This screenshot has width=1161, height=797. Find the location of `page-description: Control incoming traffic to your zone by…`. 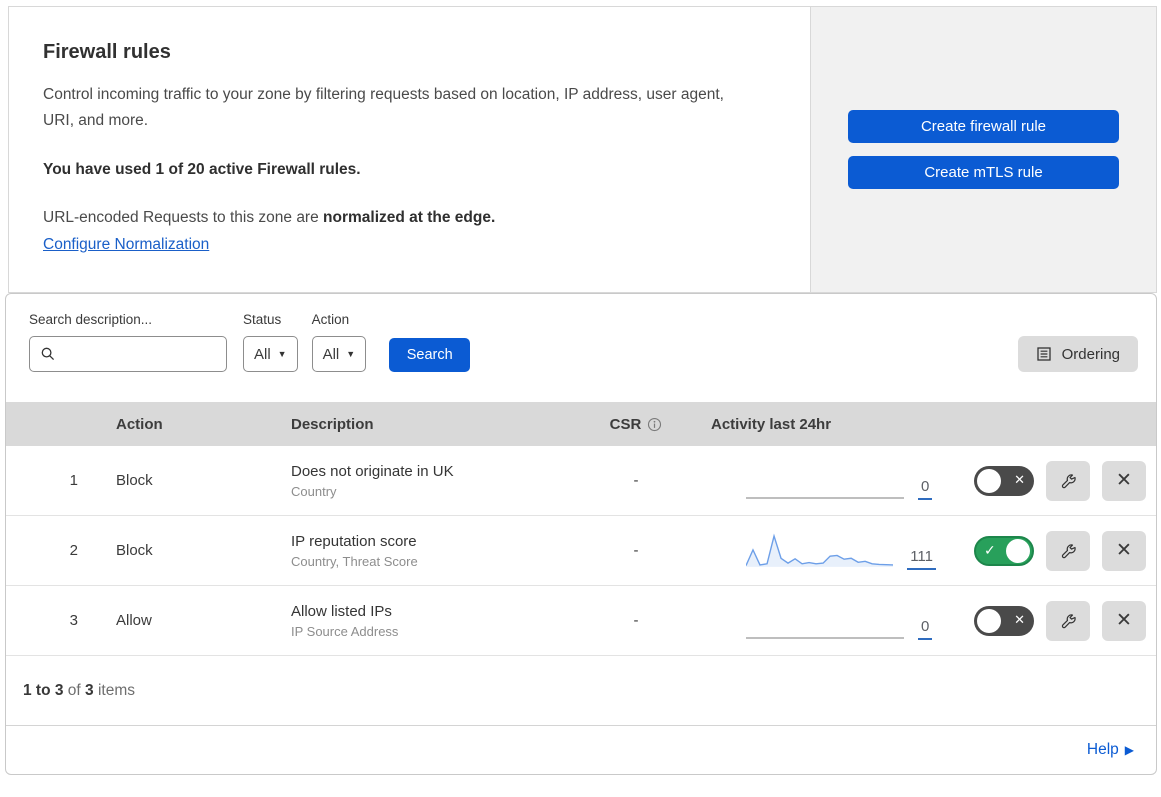

page-description: Control incoming traffic to your zone by… is located at coordinates (383, 108).